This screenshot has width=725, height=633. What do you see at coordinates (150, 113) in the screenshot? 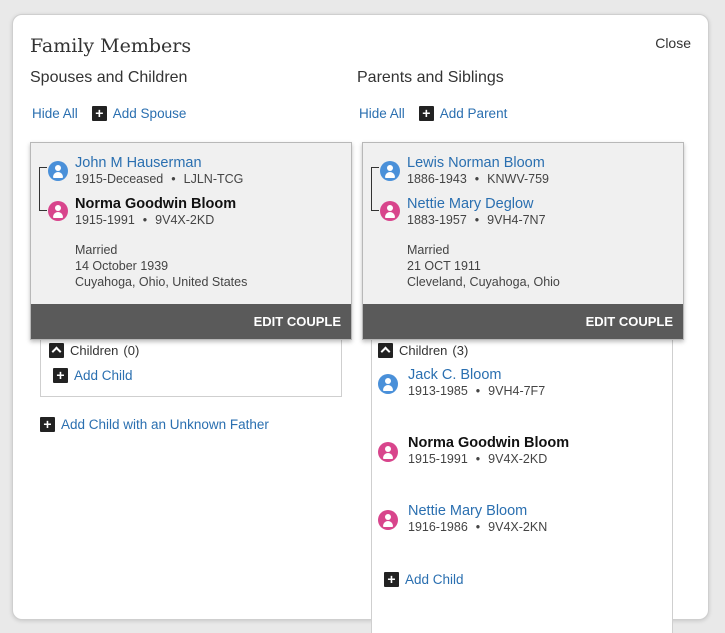
I see `add-spouse-link: Add Spouse` at bounding box center [150, 113].